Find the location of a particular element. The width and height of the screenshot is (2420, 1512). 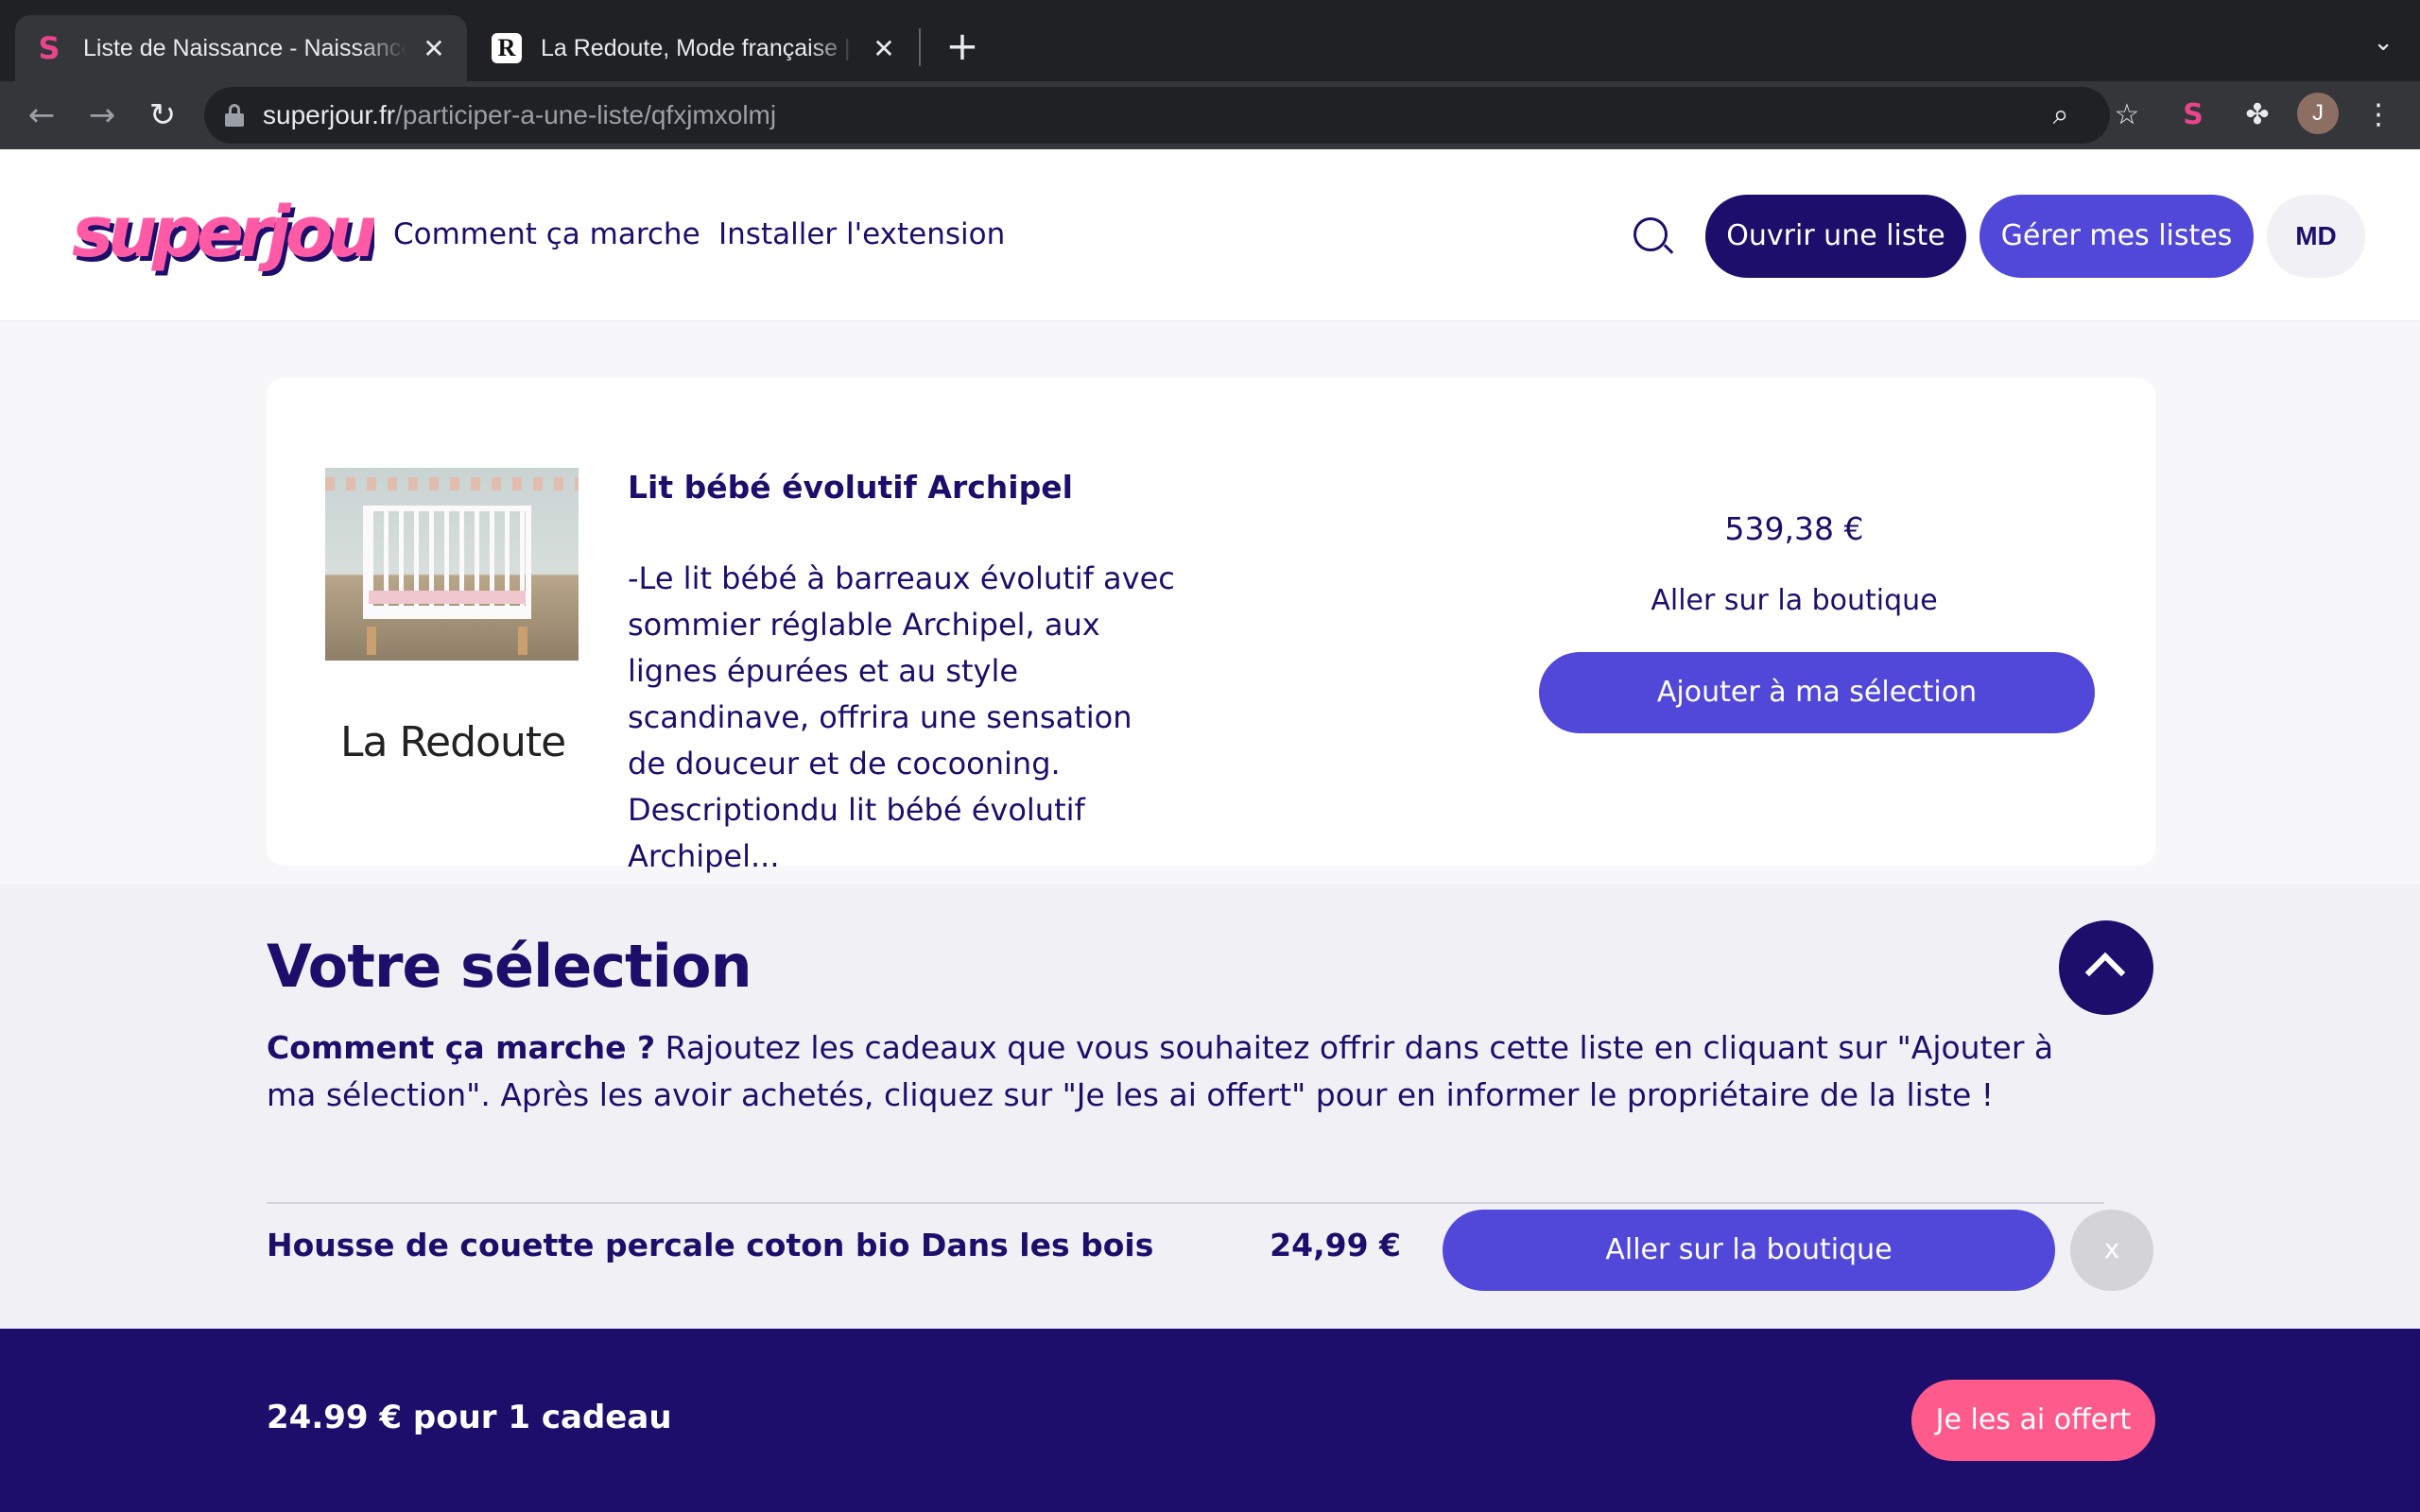

selection-footer-bar: 24.99 € pour 1 cadeau Je les ai offert is located at coordinates (1210, 1420).